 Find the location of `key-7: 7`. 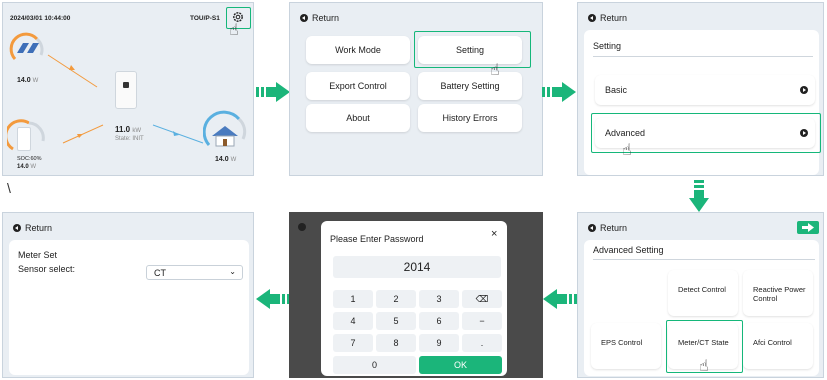

key-7: 7 is located at coordinates (353, 343).